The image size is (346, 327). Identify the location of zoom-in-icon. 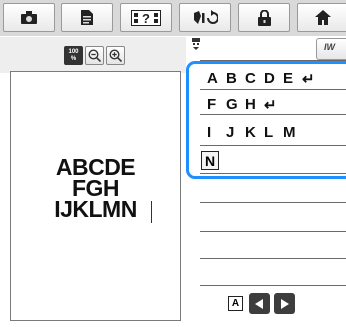
(115, 55).